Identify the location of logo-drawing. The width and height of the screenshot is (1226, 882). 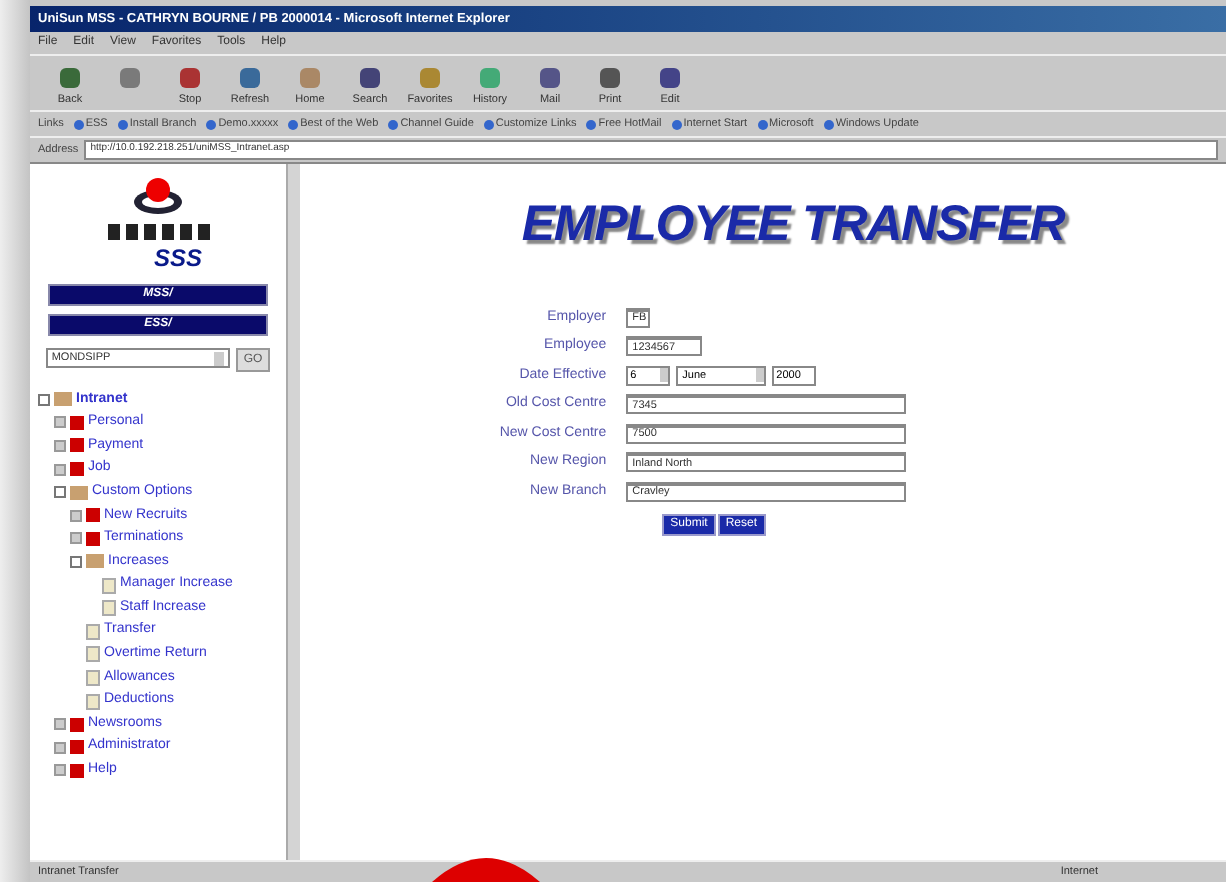
(158, 196).